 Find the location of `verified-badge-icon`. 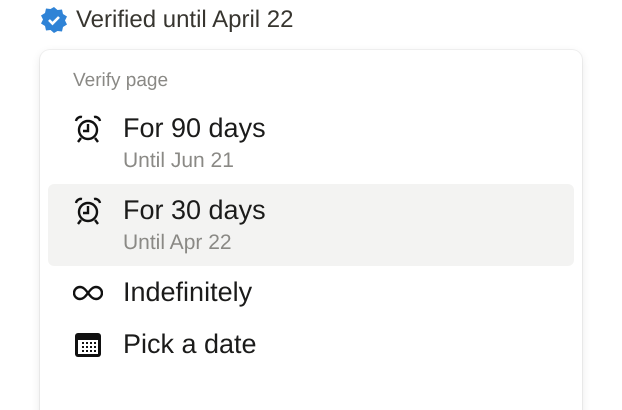

verified-badge-icon is located at coordinates (54, 20).